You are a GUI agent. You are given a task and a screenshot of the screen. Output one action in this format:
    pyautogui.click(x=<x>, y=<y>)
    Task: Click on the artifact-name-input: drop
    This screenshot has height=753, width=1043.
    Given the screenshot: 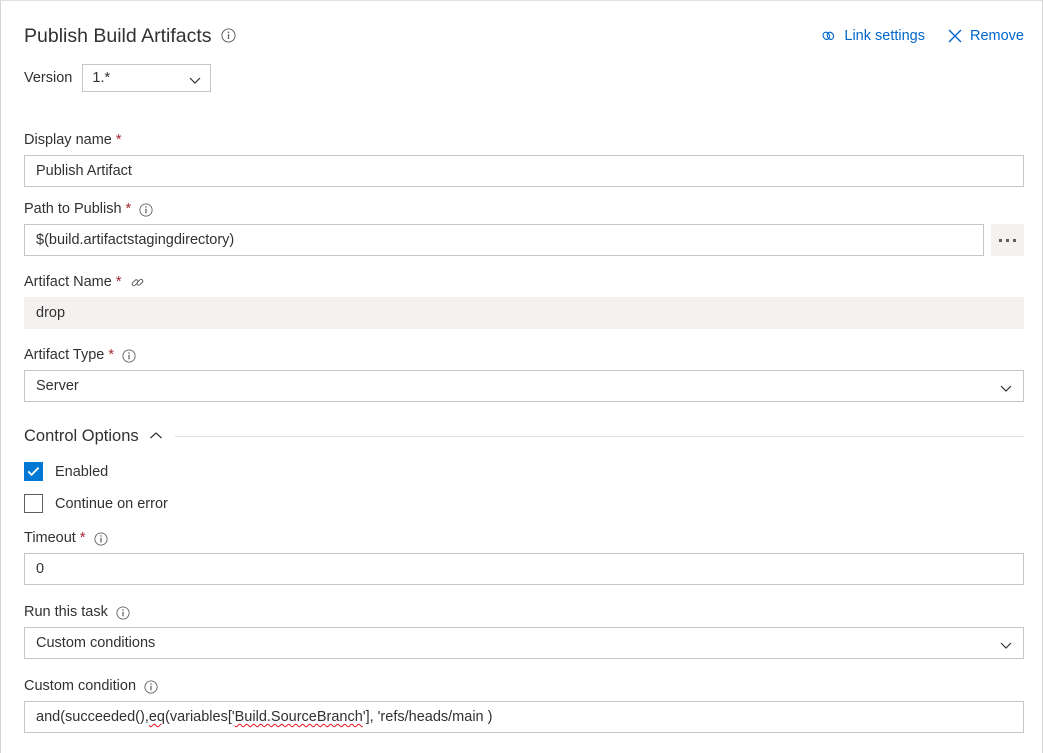 What is the action you would take?
    pyautogui.click(x=524, y=313)
    